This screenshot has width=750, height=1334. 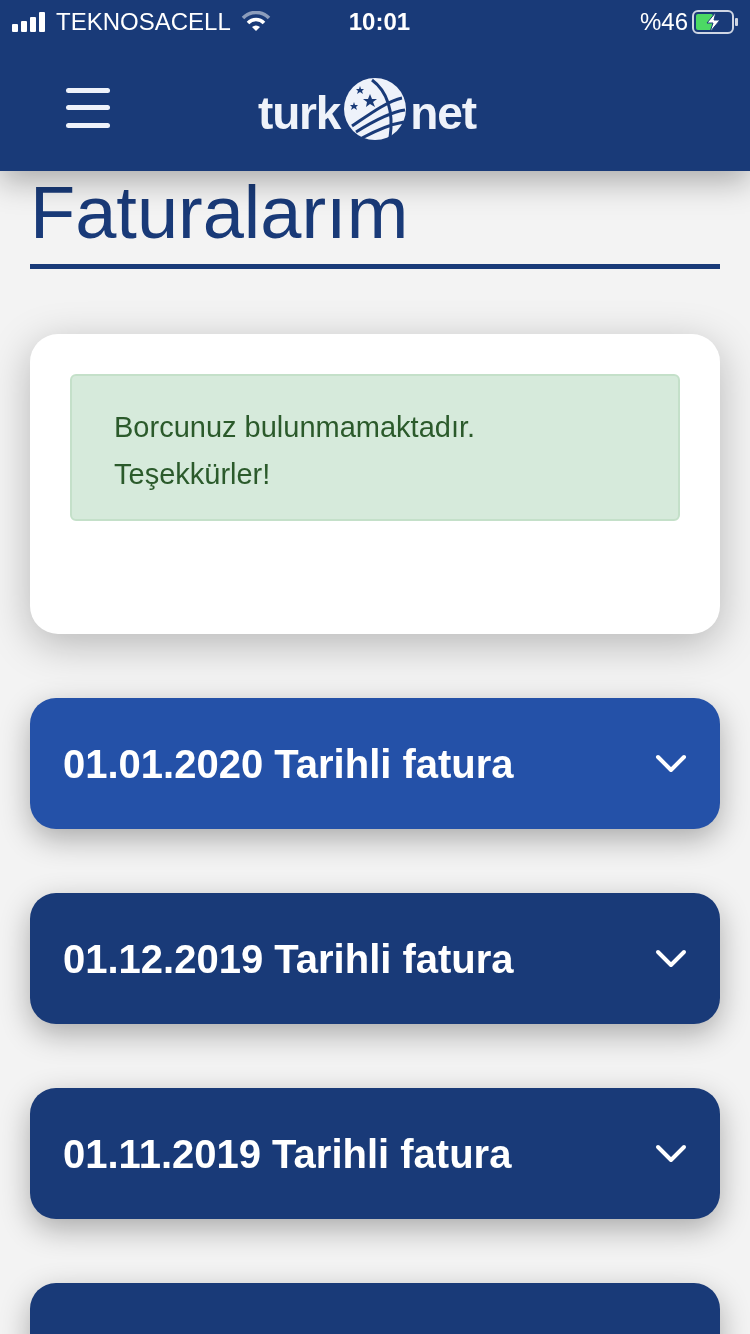 I want to click on battery-percent: %46, so click(x=663, y=22).